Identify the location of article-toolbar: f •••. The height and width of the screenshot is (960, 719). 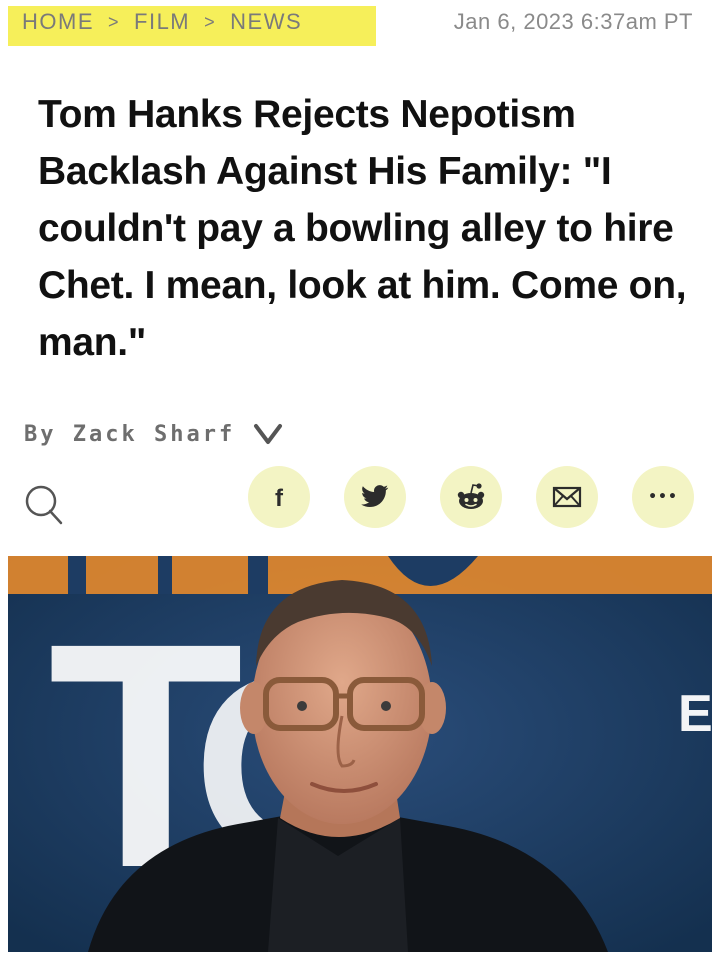
(359, 497).